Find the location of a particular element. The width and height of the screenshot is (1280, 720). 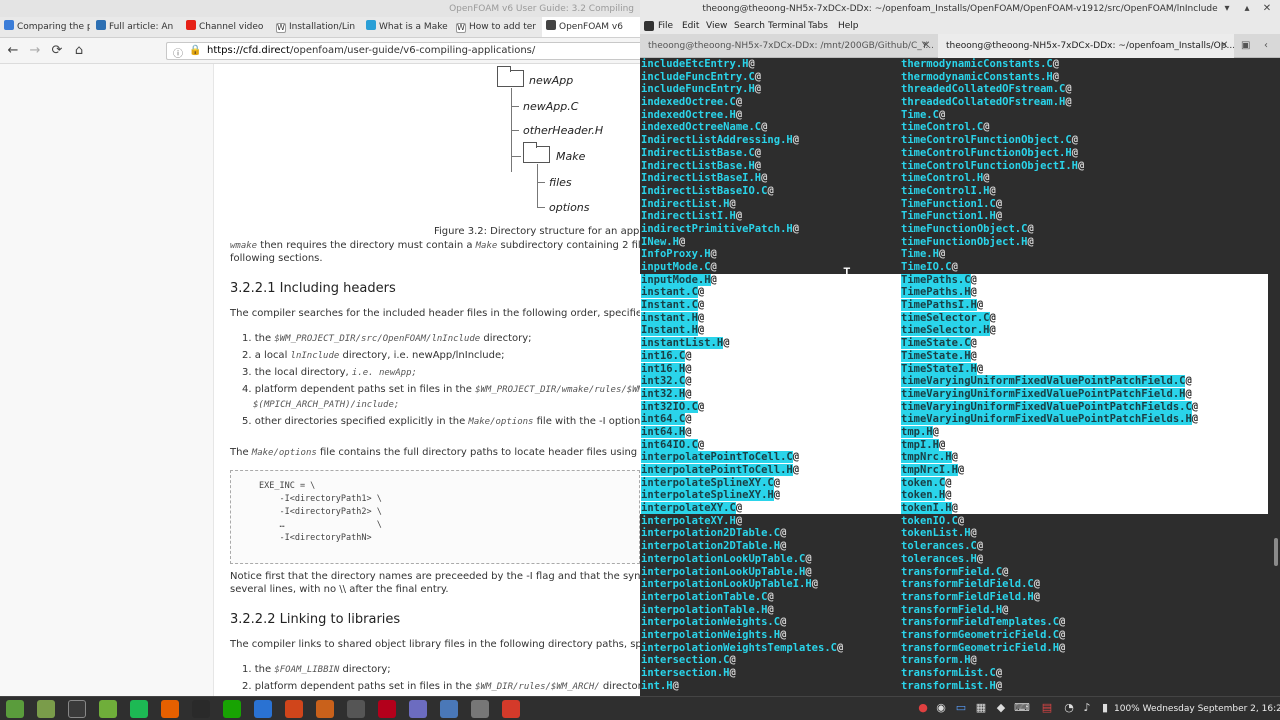

reload-icon: ⟳ is located at coordinates (57, 51).